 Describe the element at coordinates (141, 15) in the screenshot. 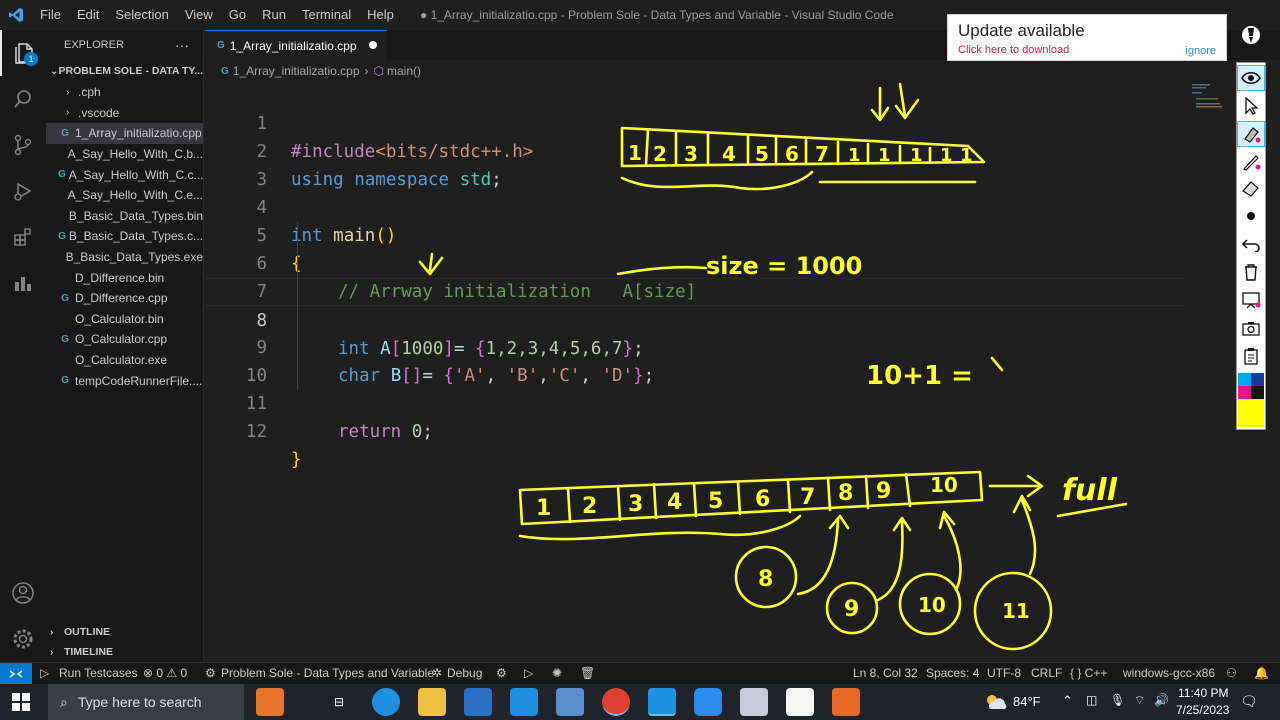

I see `menu-selection: Selection` at that location.